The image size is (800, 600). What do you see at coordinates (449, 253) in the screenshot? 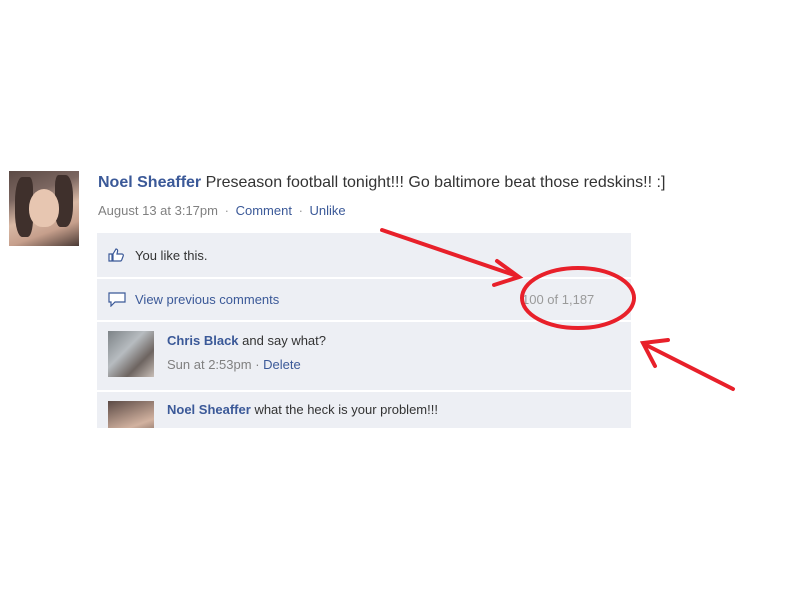
I see `annotation-arrow-left` at bounding box center [449, 253].